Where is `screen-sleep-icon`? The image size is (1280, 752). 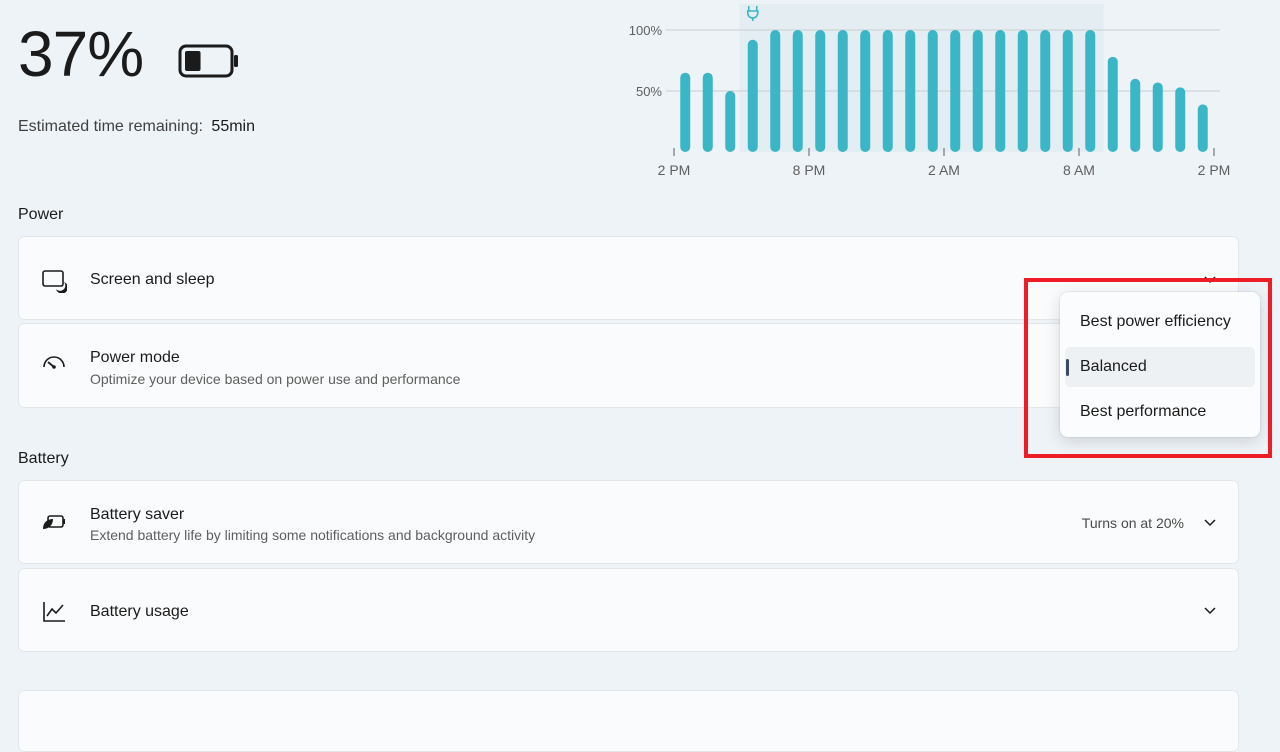
screen-sleep-icon is located at coordinates (54, 281).